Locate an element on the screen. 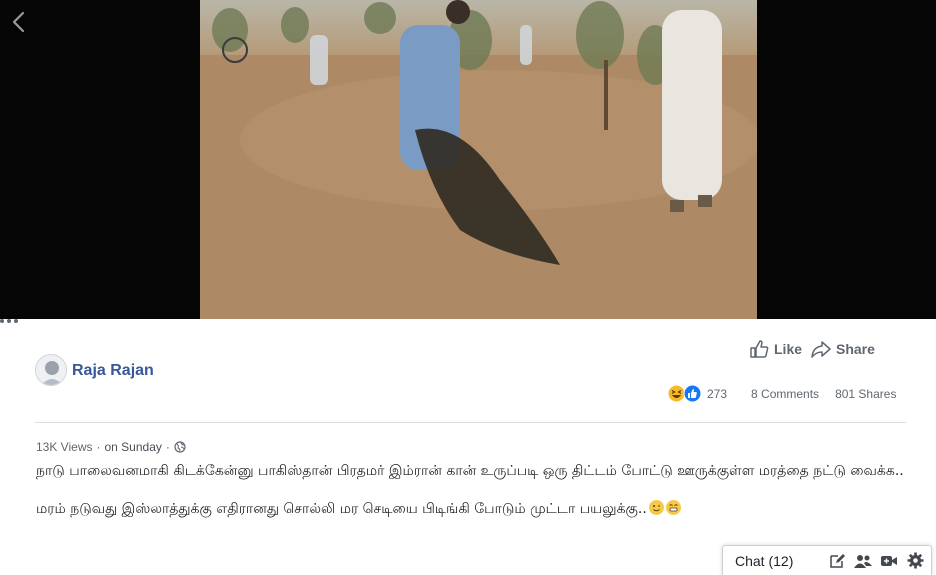  post-timestamp: on Sunday is located at coordinates (132, 447).